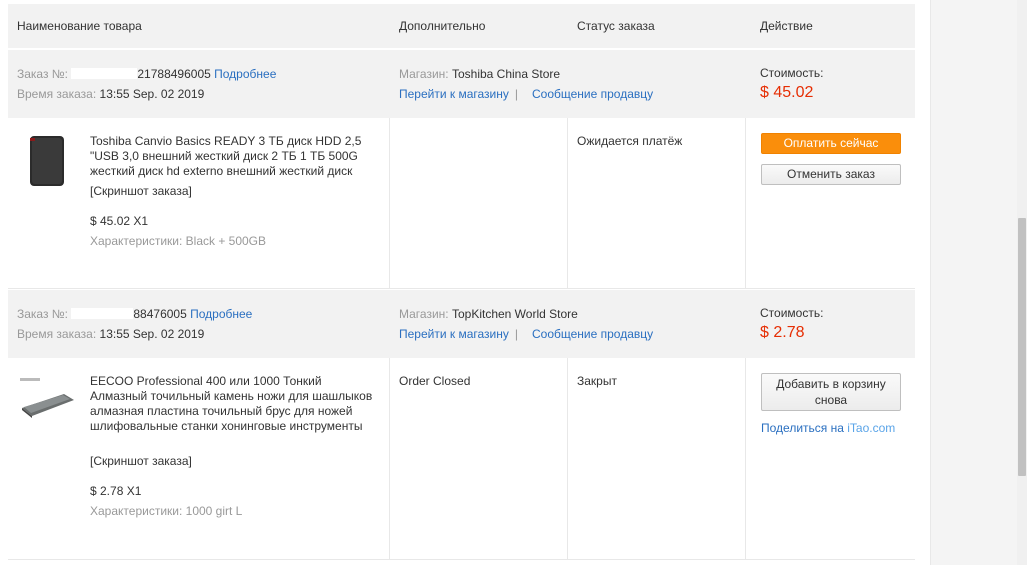 The width and height of the screenshot is (1027, 565). What do you see at coordinates (435, 381) in the screenshot?
I see `order-extra: Order Closed` at bounding box center [435, 381].